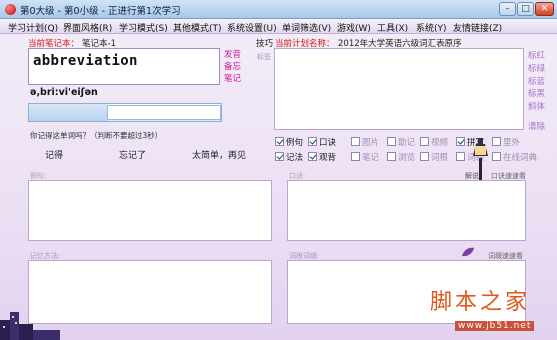 The image size is (557, 340). Describe the element at coordinates (536, 68) in the screenshot. I see `mark-green-link: 标绿` at that location.